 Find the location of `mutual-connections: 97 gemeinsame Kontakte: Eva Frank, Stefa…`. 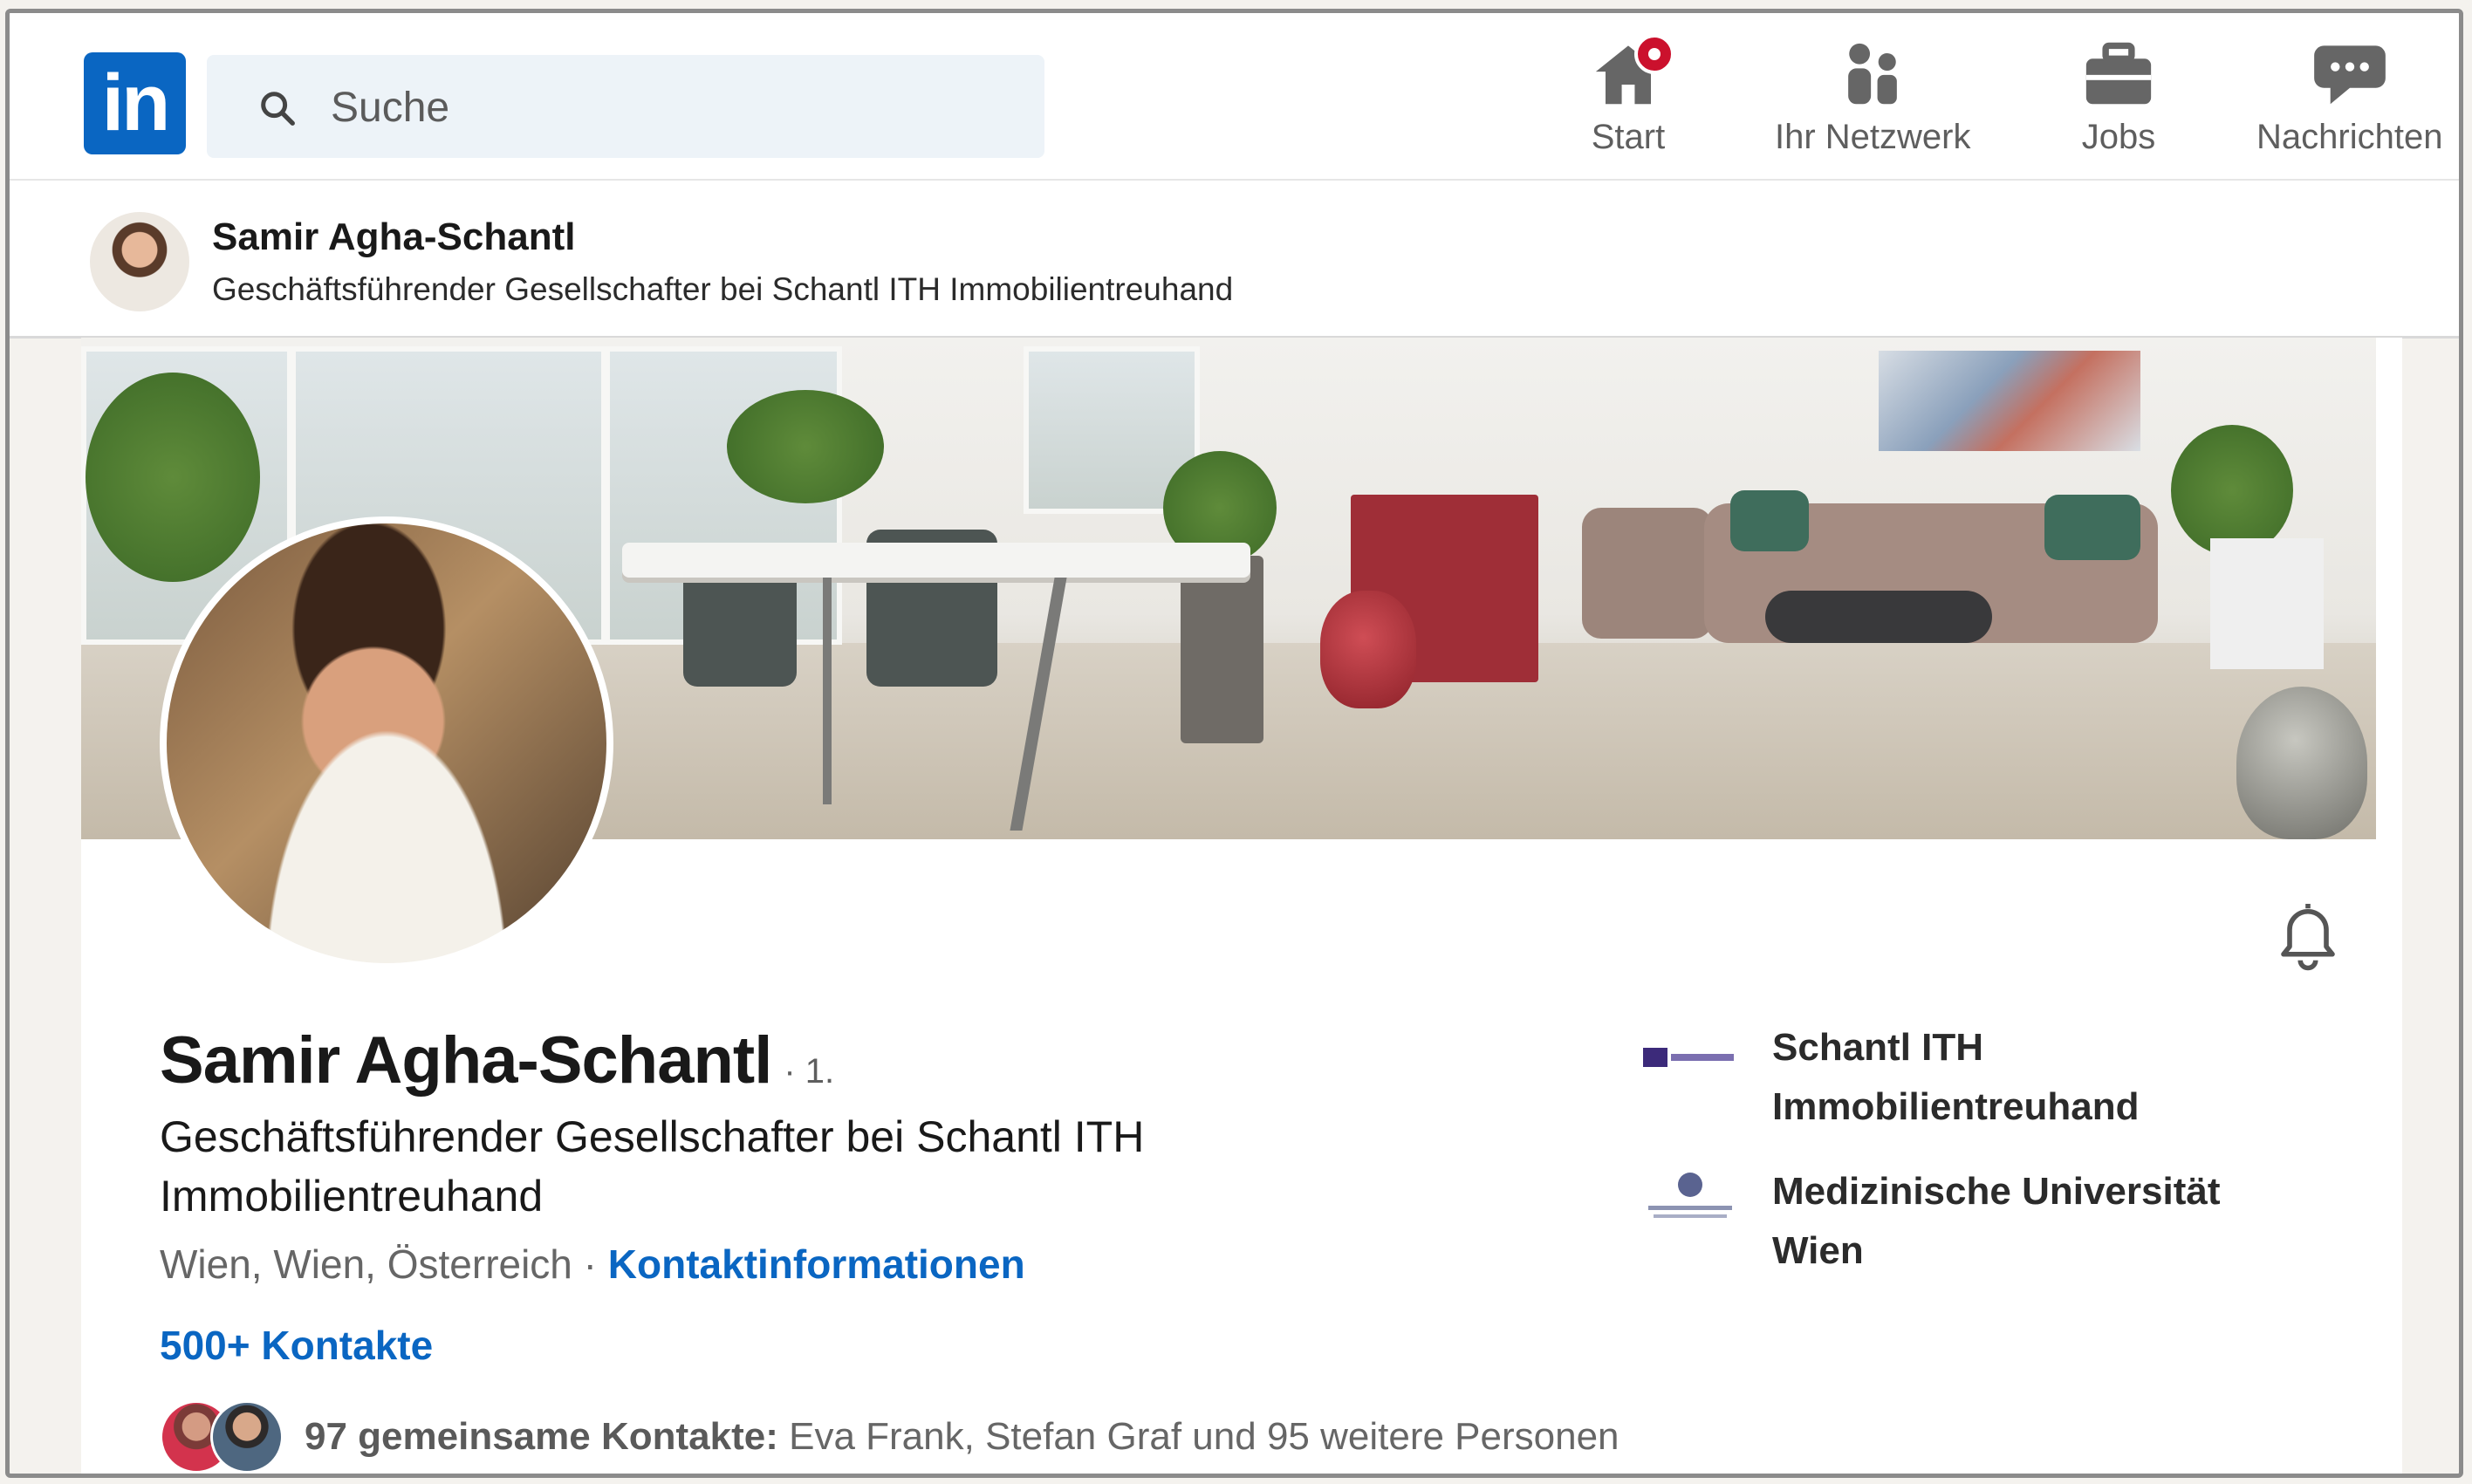

mutual-connections: 97 gemeinsame Kontakte: Eva Frank, Stefa… is located at coordinates (889, 1433).